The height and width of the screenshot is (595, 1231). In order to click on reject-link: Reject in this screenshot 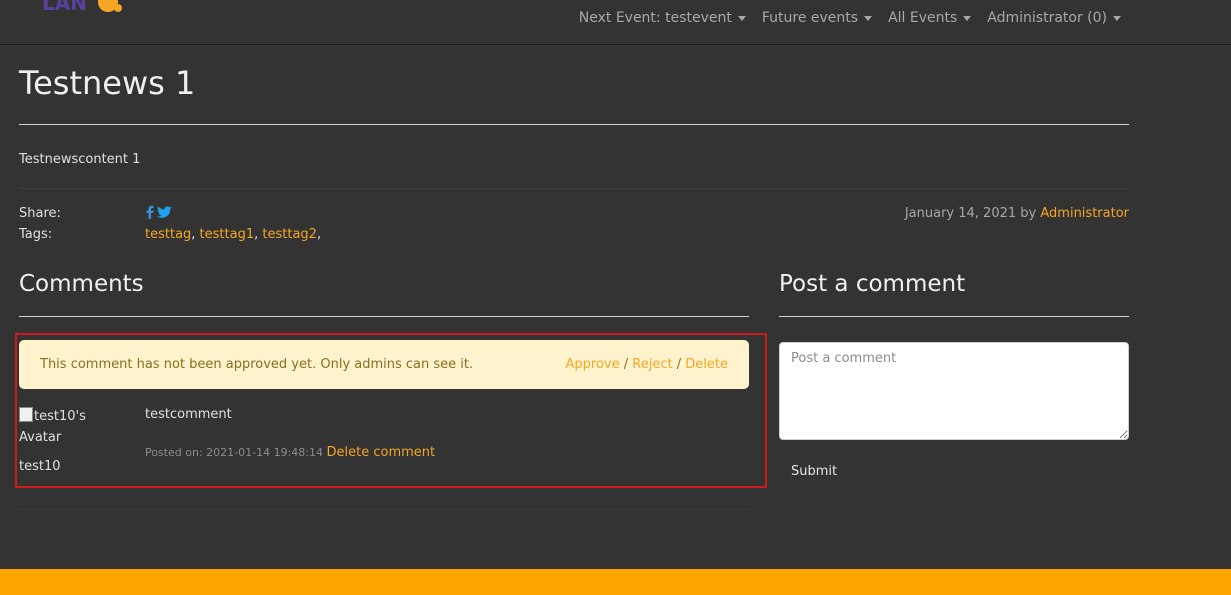, I will do `click(652, 364)`.